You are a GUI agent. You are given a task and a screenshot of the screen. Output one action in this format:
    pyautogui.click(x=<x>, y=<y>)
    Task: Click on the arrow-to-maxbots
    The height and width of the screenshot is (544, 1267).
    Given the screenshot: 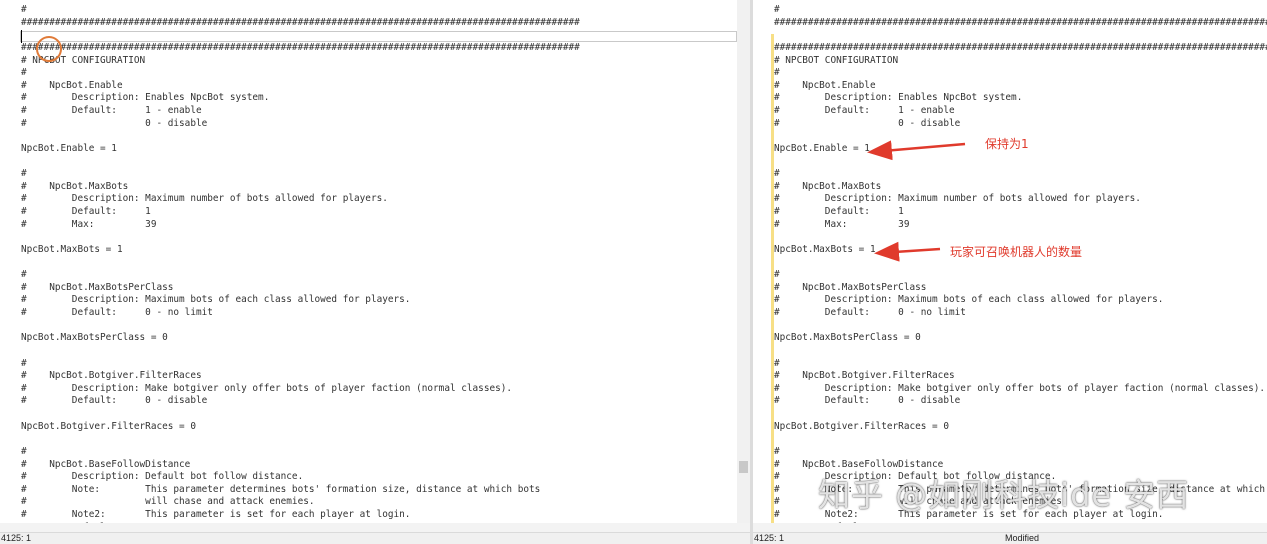 What is the action you would take?
    pyautogui.click(x=907, y=251)
    